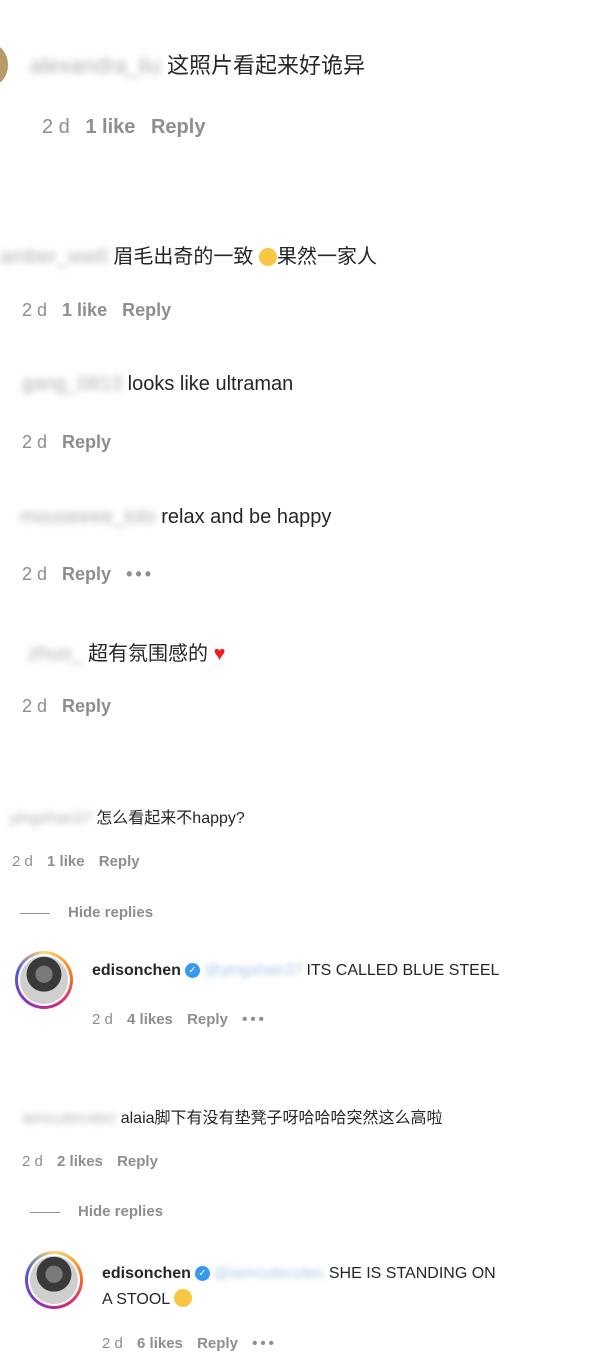 Image resolution: width=600 pixels, height=1361 pixels. I want to click on comment-username: amber_ww0, so click(54, 257).